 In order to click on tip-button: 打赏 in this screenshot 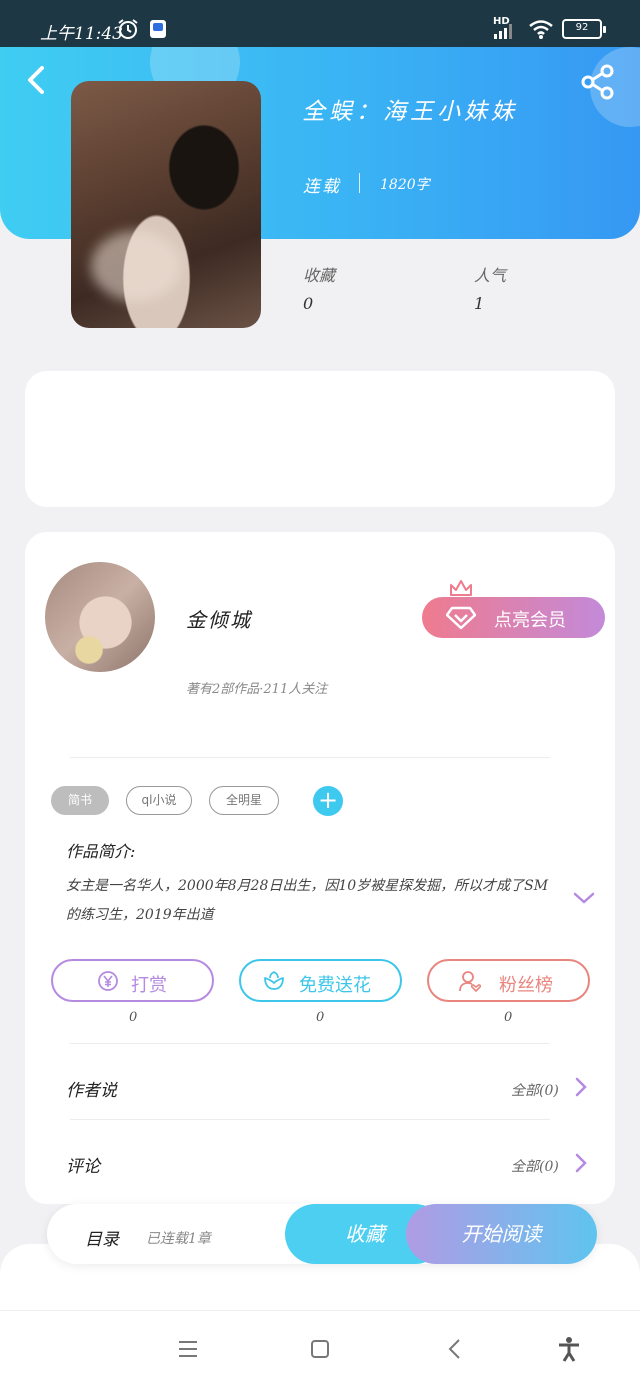, I will do `click(132, 980)`.